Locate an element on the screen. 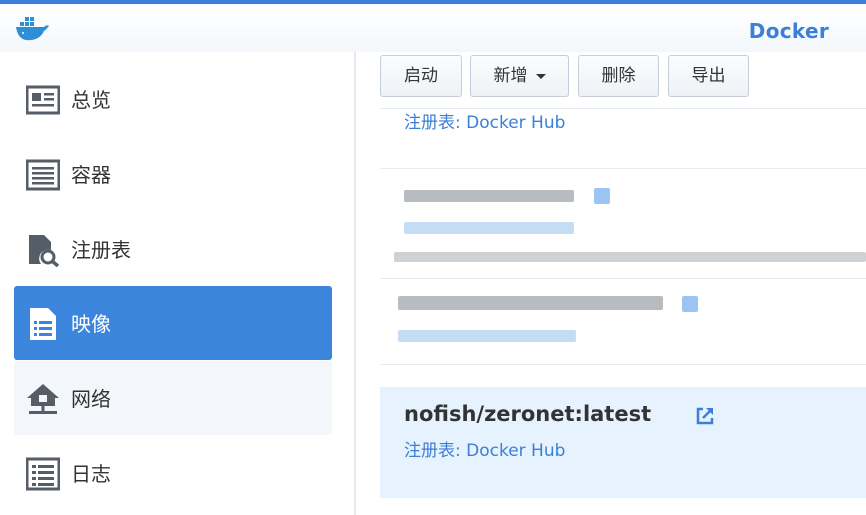 The height and width of the screenshot is (515, 866). sidebar-item-logs: 日志 is located at coordinates (173, 473).